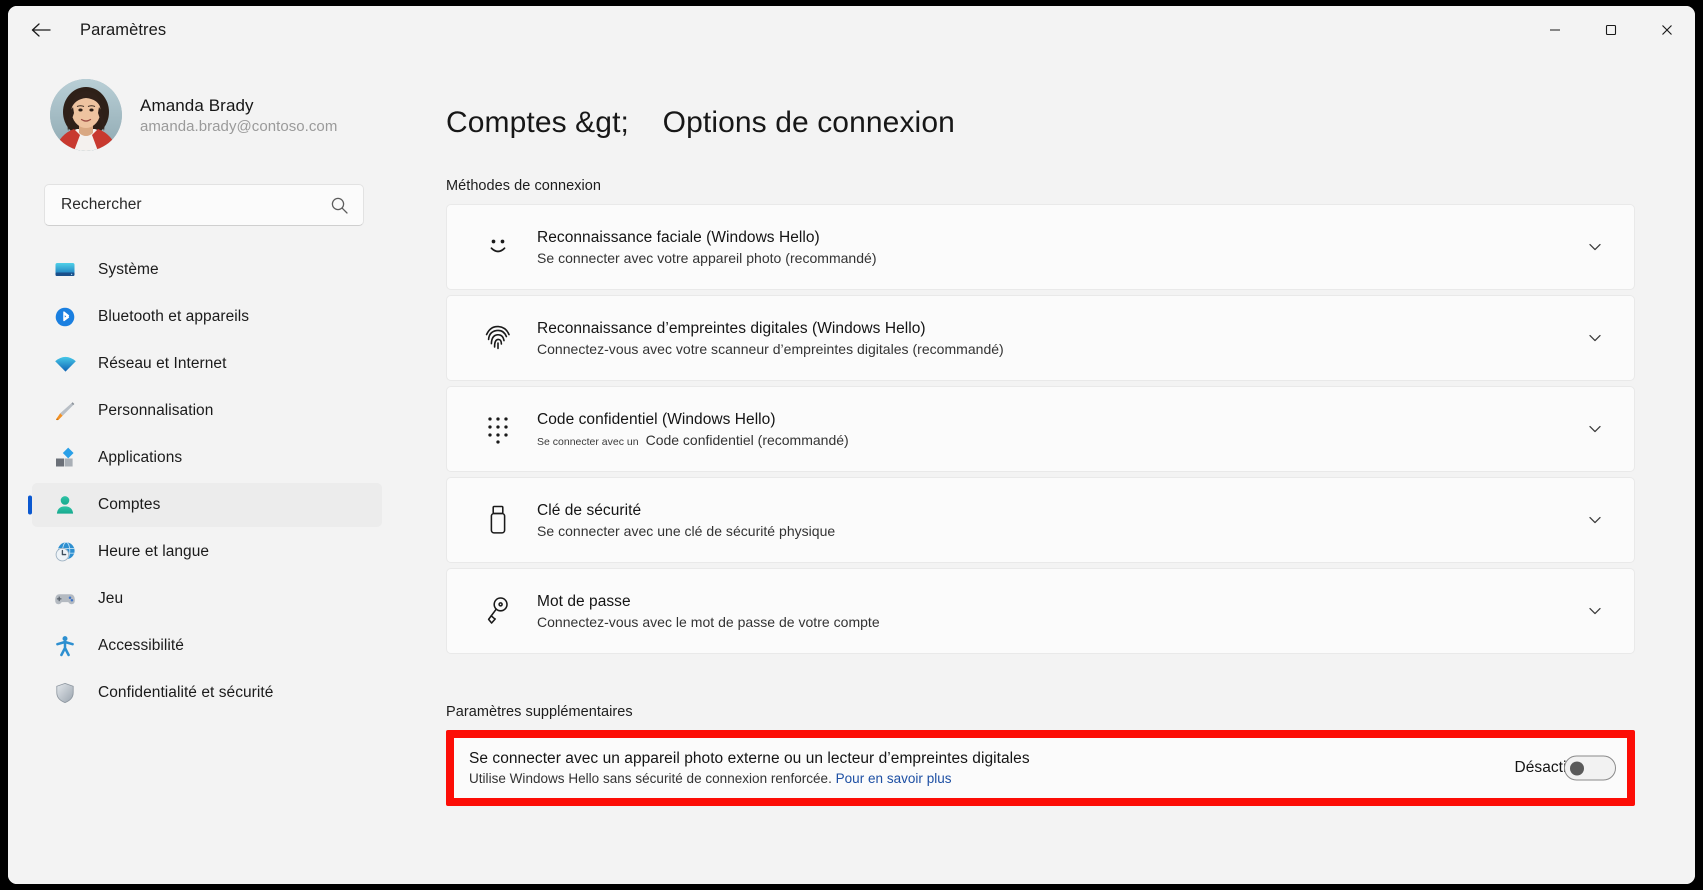 This screenshot has width=1703, height=890. I want to click on profile-email: amanda.brady@contoso.com, so click(239, 126).